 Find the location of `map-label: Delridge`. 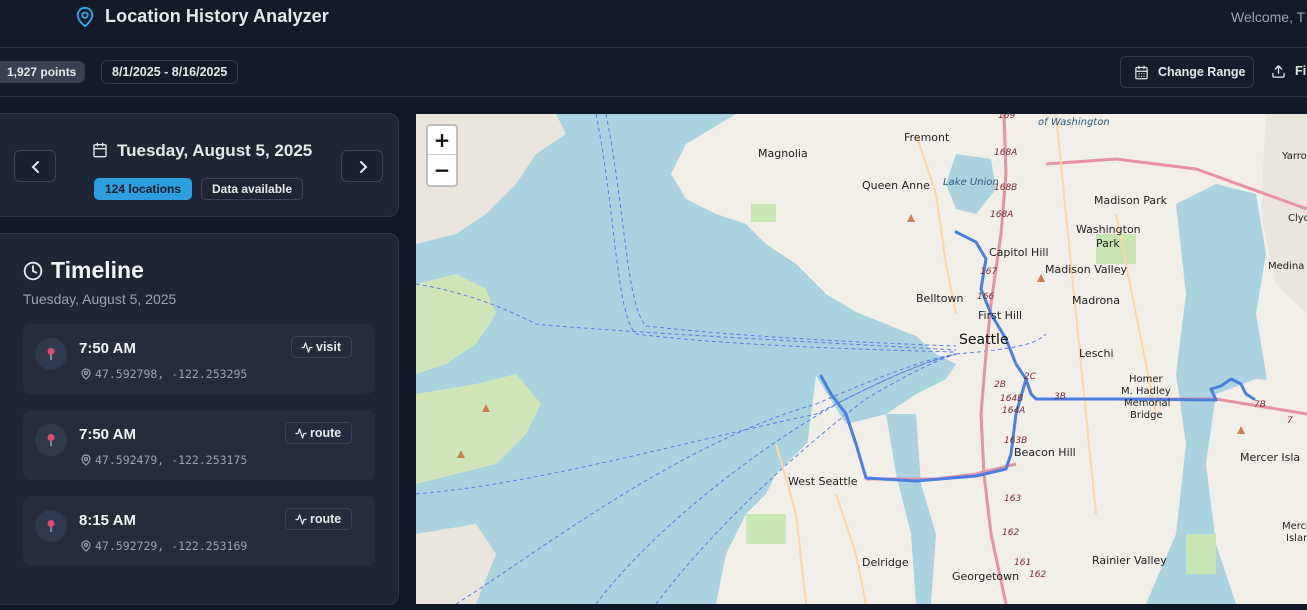

map-label: Delridge is located at coordinates (885, 562).